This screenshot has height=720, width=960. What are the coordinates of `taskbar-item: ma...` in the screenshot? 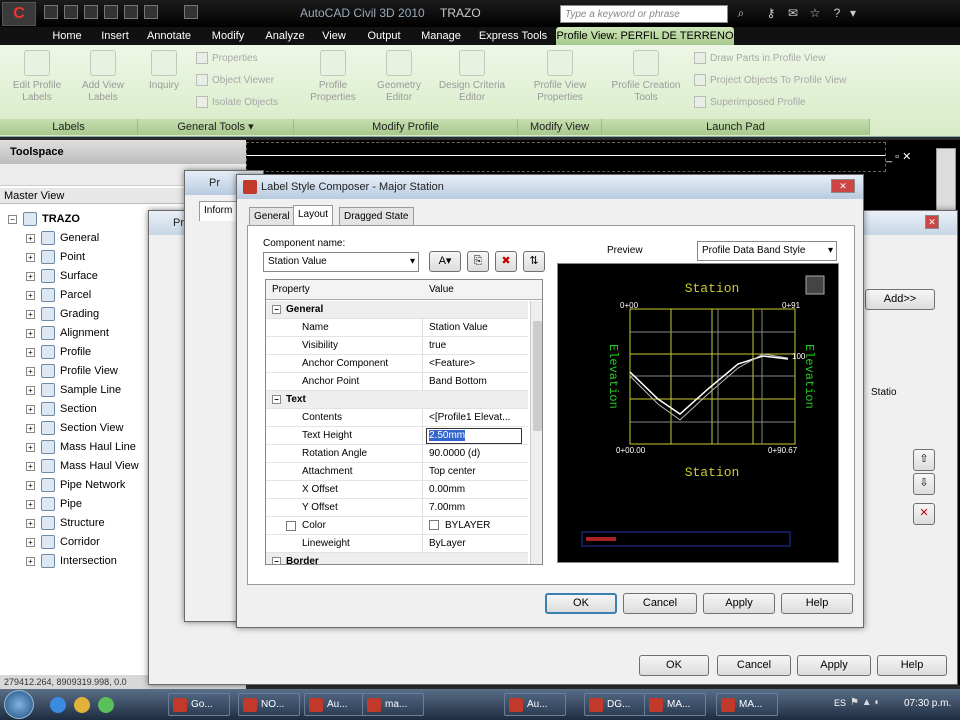 It's located at (393, 704).